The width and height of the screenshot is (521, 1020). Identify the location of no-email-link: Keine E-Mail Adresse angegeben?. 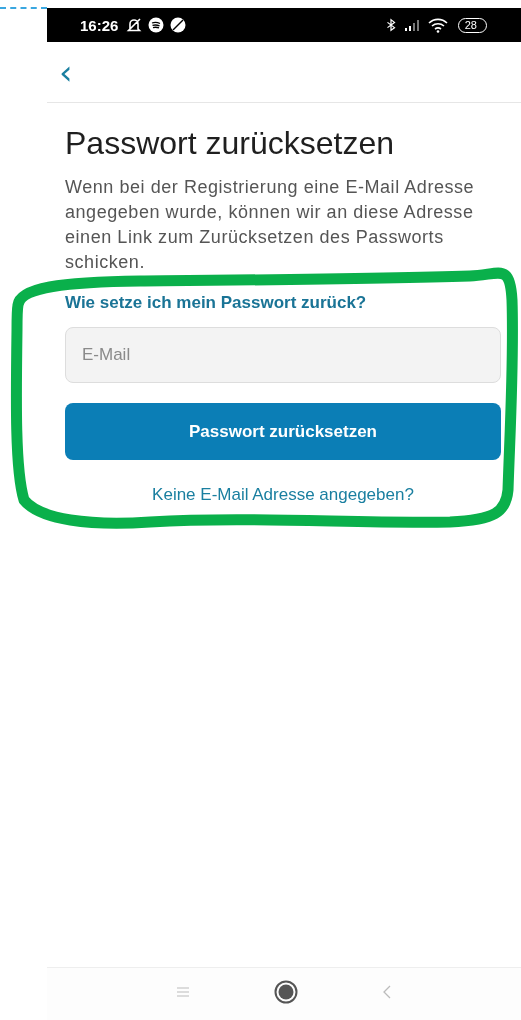
(283, 495).